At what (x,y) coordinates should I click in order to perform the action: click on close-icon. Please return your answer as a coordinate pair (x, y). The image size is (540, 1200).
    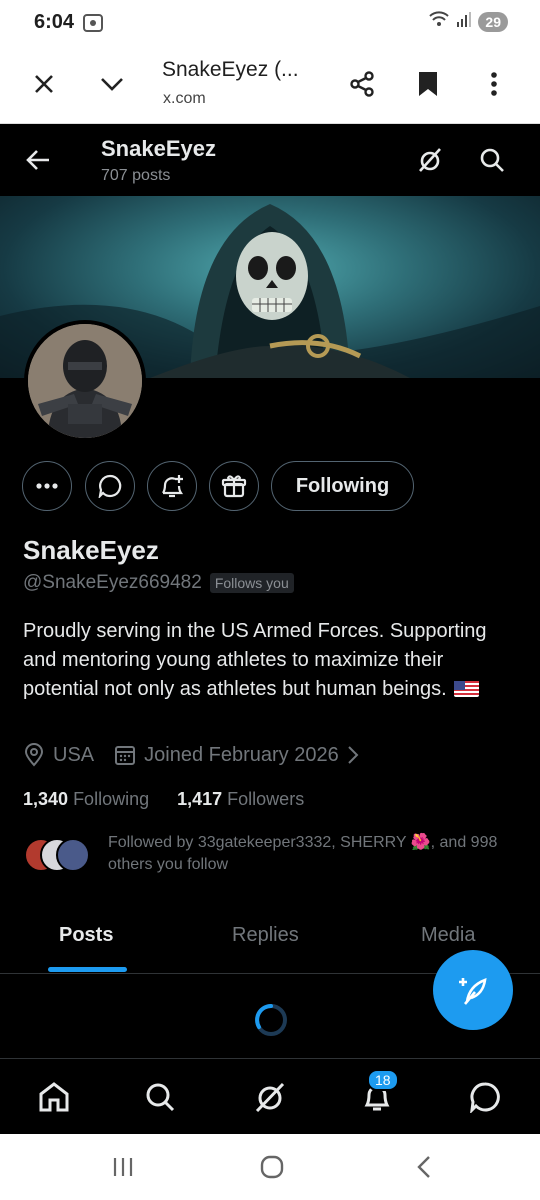
    Looking at the image, I should click on (44, 84).